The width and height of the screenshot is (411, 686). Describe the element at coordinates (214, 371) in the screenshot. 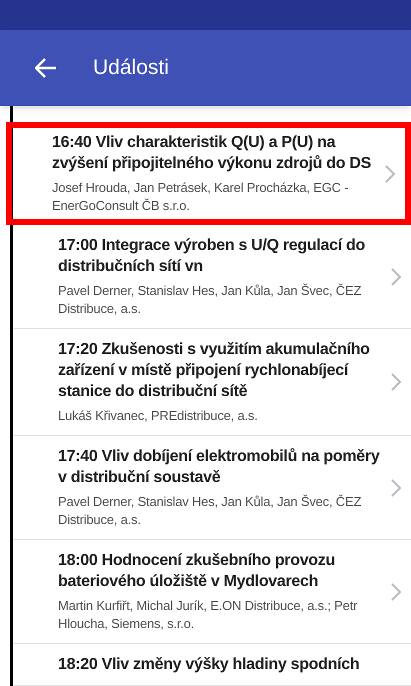

I see `event-title: 17:20 Zkušenosti s využitím akumulačního zařízení v místě připojení rychlonabíjecí stanice do distribuční sítě` at that location.